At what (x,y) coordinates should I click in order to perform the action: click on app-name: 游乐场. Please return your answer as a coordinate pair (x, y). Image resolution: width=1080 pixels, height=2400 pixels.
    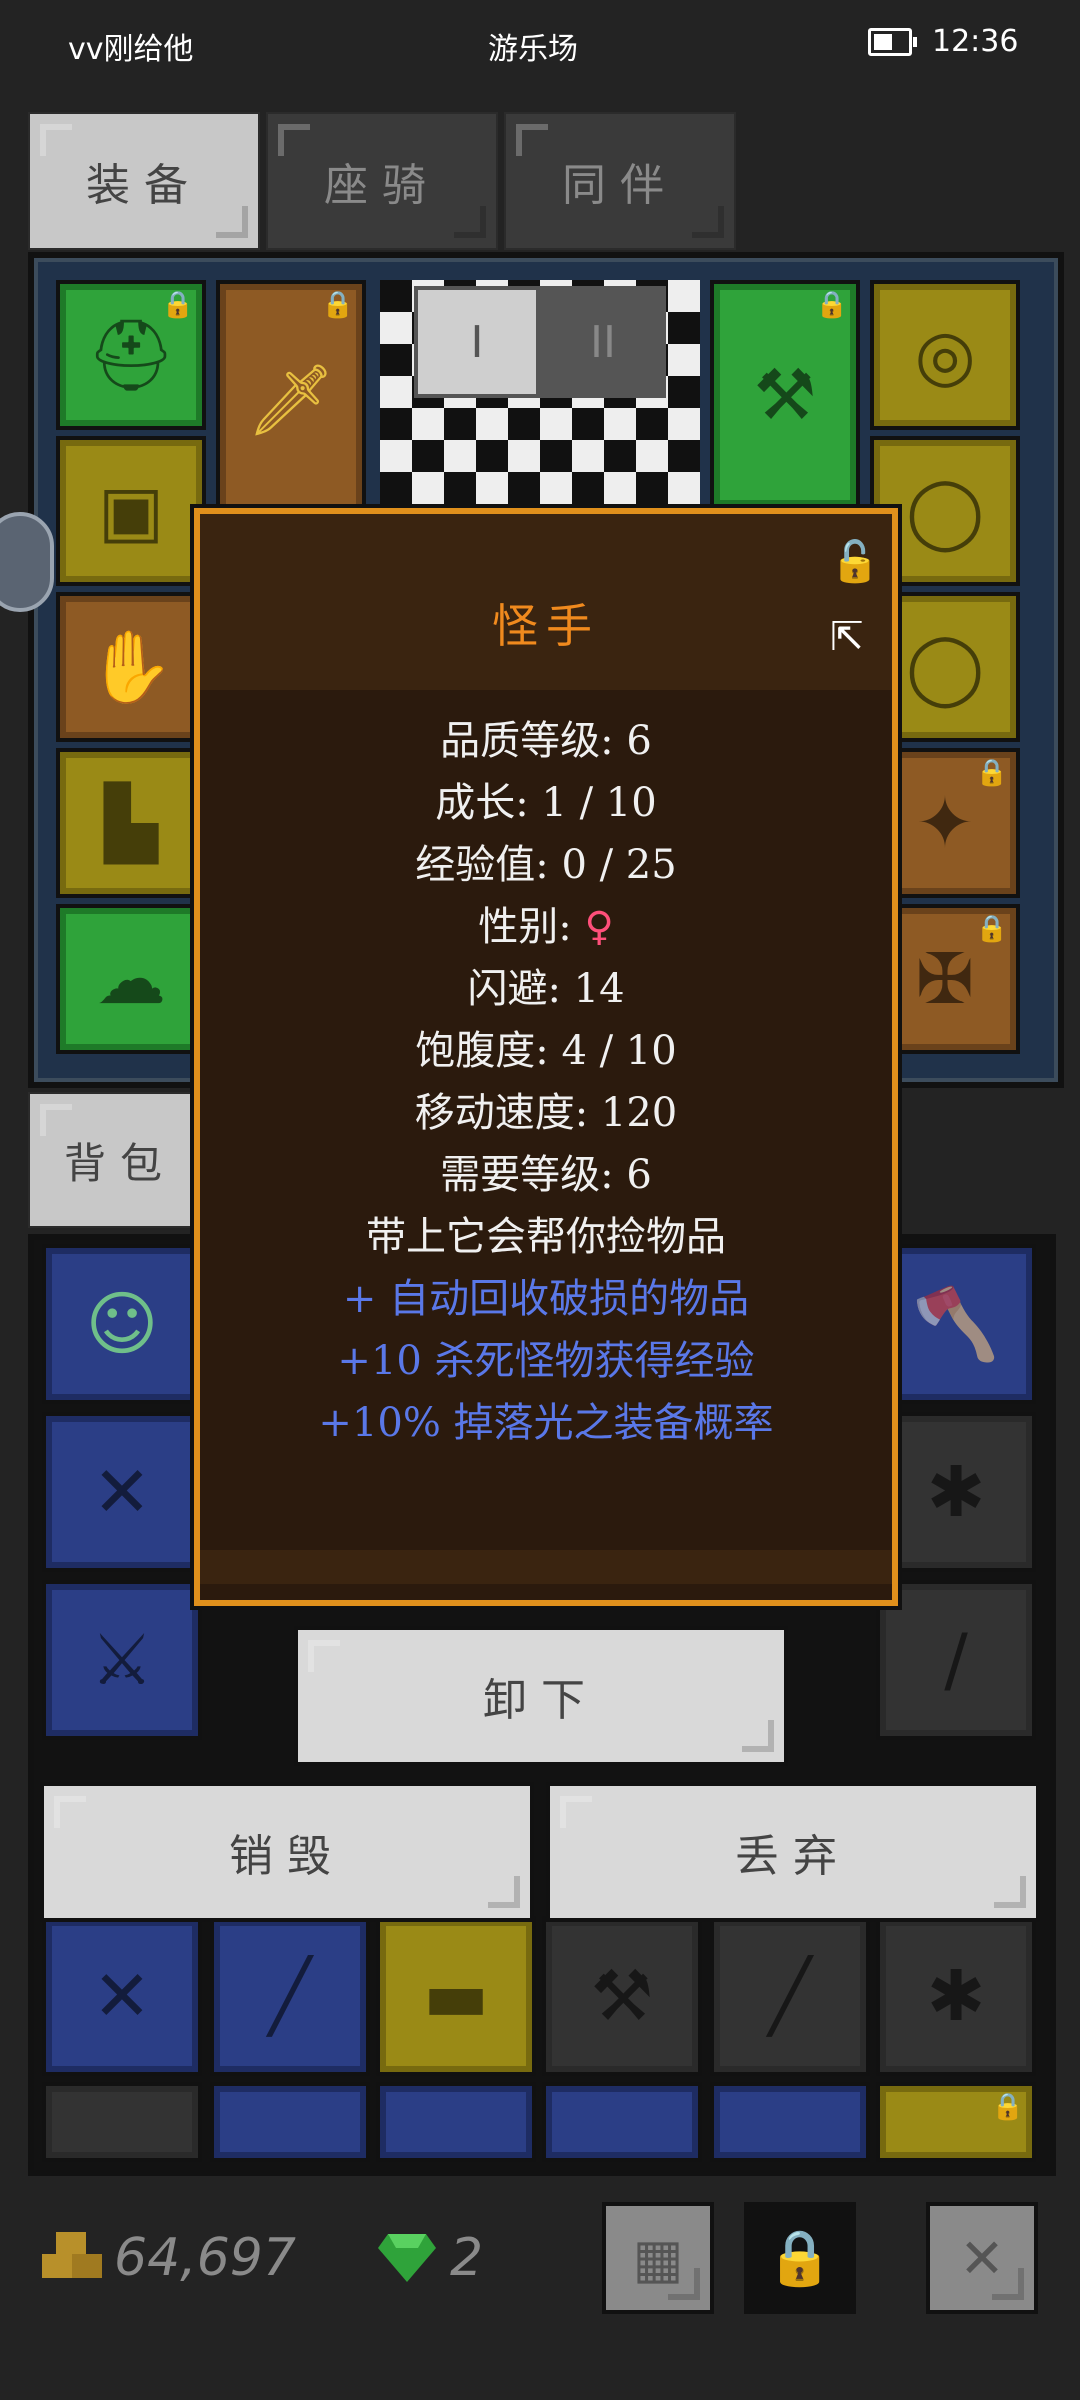
    Looking at the image, I should click on (533, 49).